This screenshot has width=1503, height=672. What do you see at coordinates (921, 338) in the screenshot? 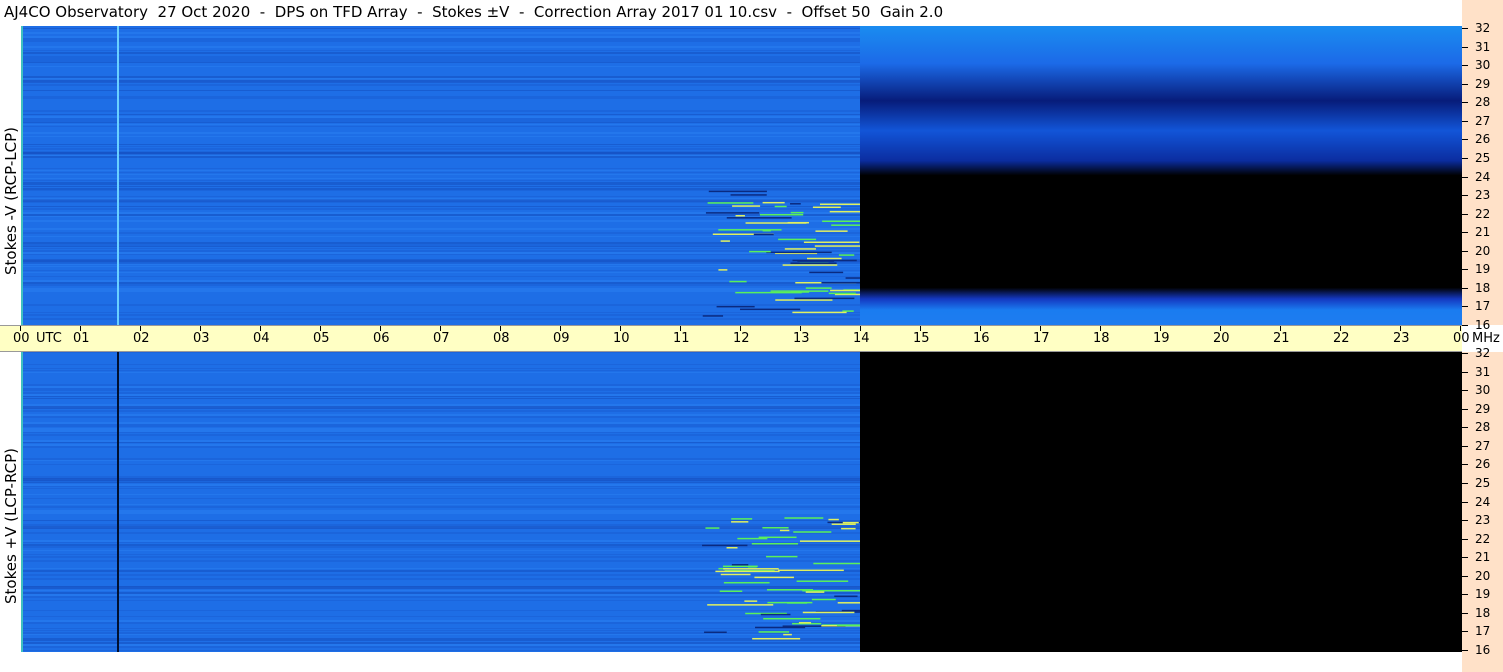
I see `time-tick-label: 15` at bounding box center [921, 338].